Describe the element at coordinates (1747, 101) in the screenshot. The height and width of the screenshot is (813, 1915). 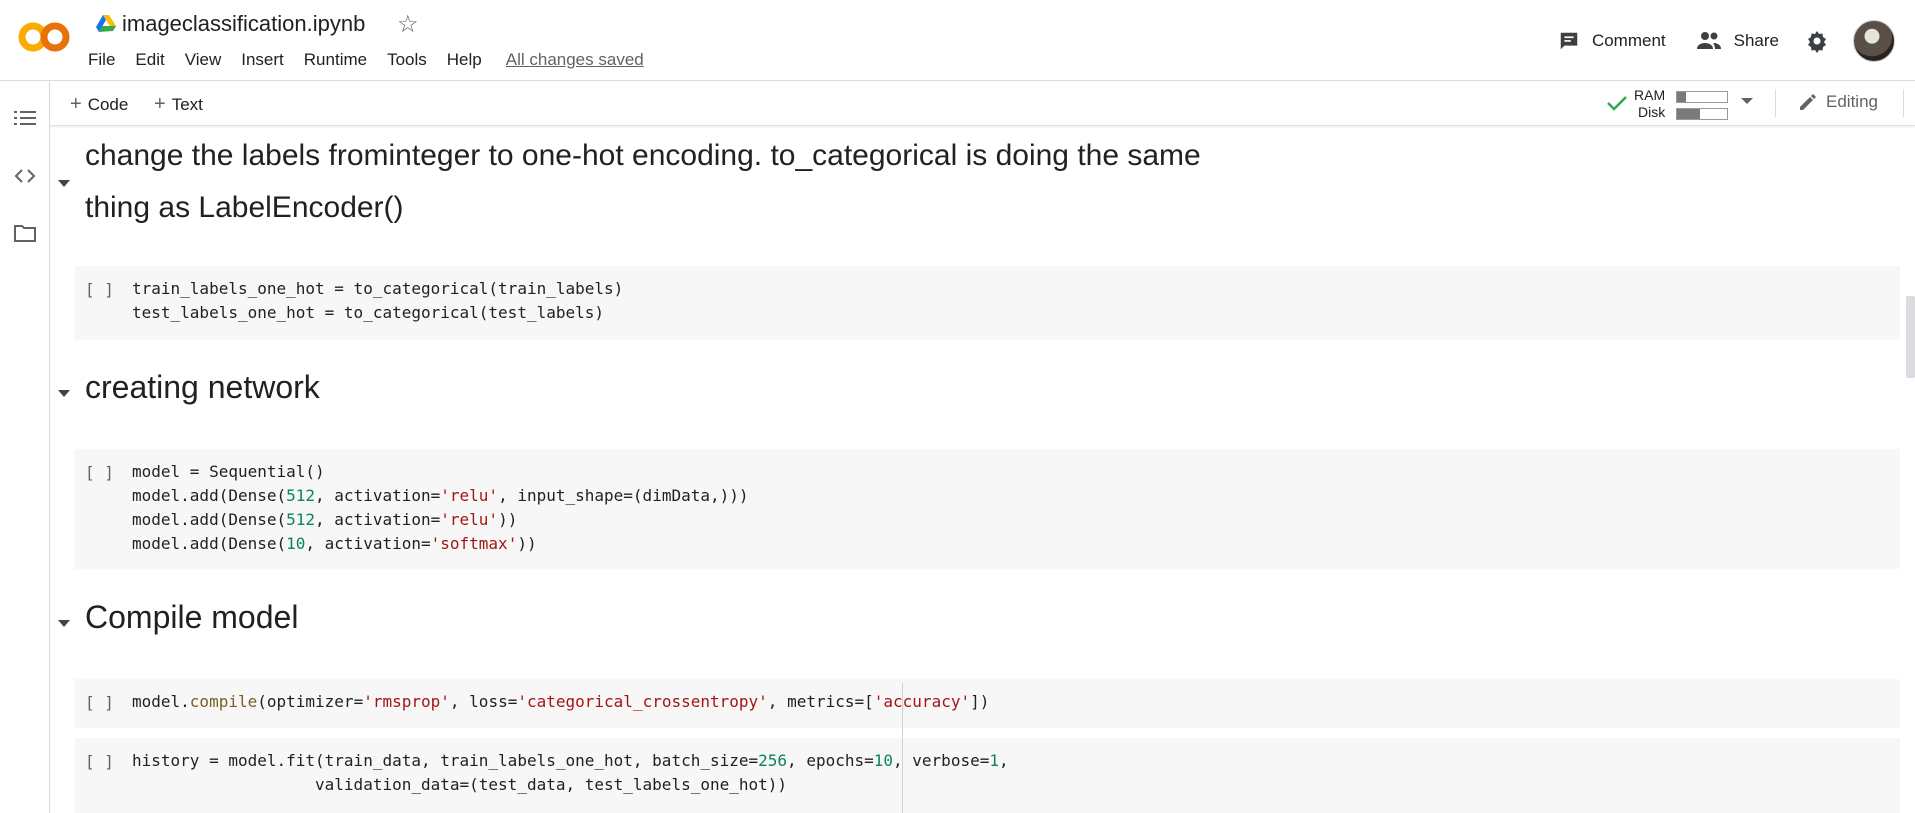
I see `dropdown-icon` at that location.